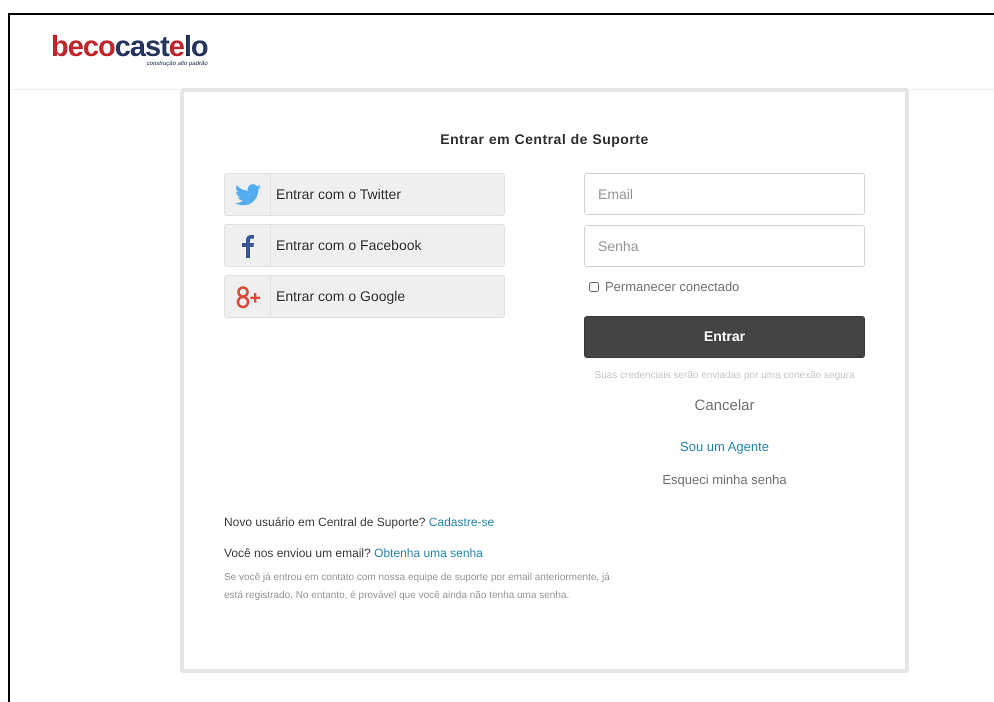  Describe the element at coordinates (325, 522) in the screenshot. I see `new-user-text: Novo usuário em Central de Suporte?` at that location.